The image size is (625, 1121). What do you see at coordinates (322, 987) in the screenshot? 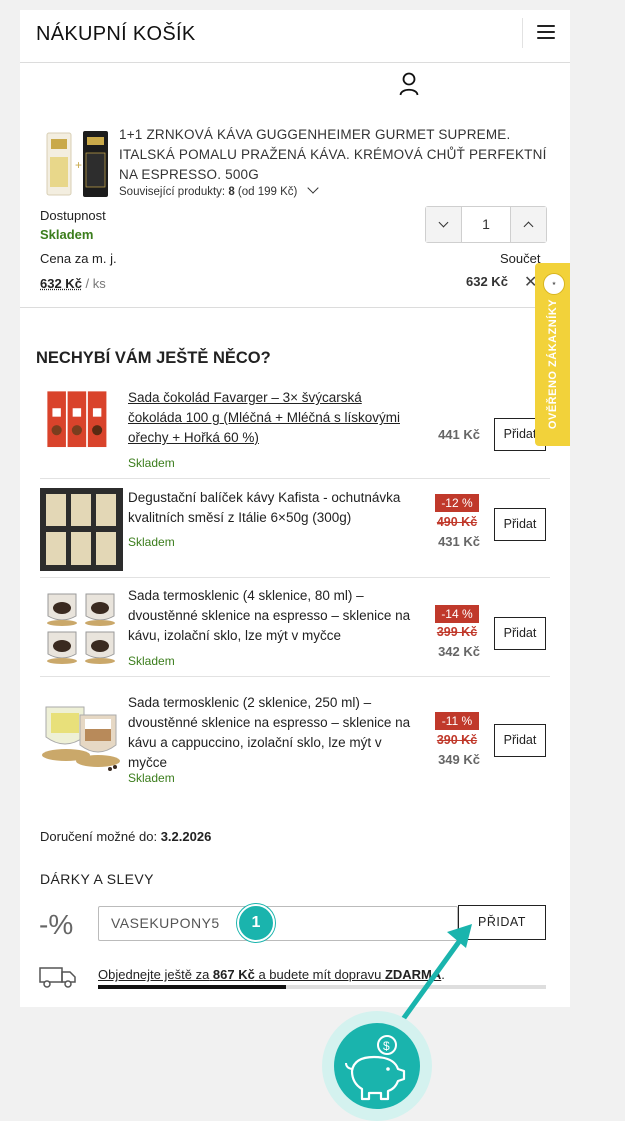
I see `free-shipping-progress` at bounding box center [322, 987].